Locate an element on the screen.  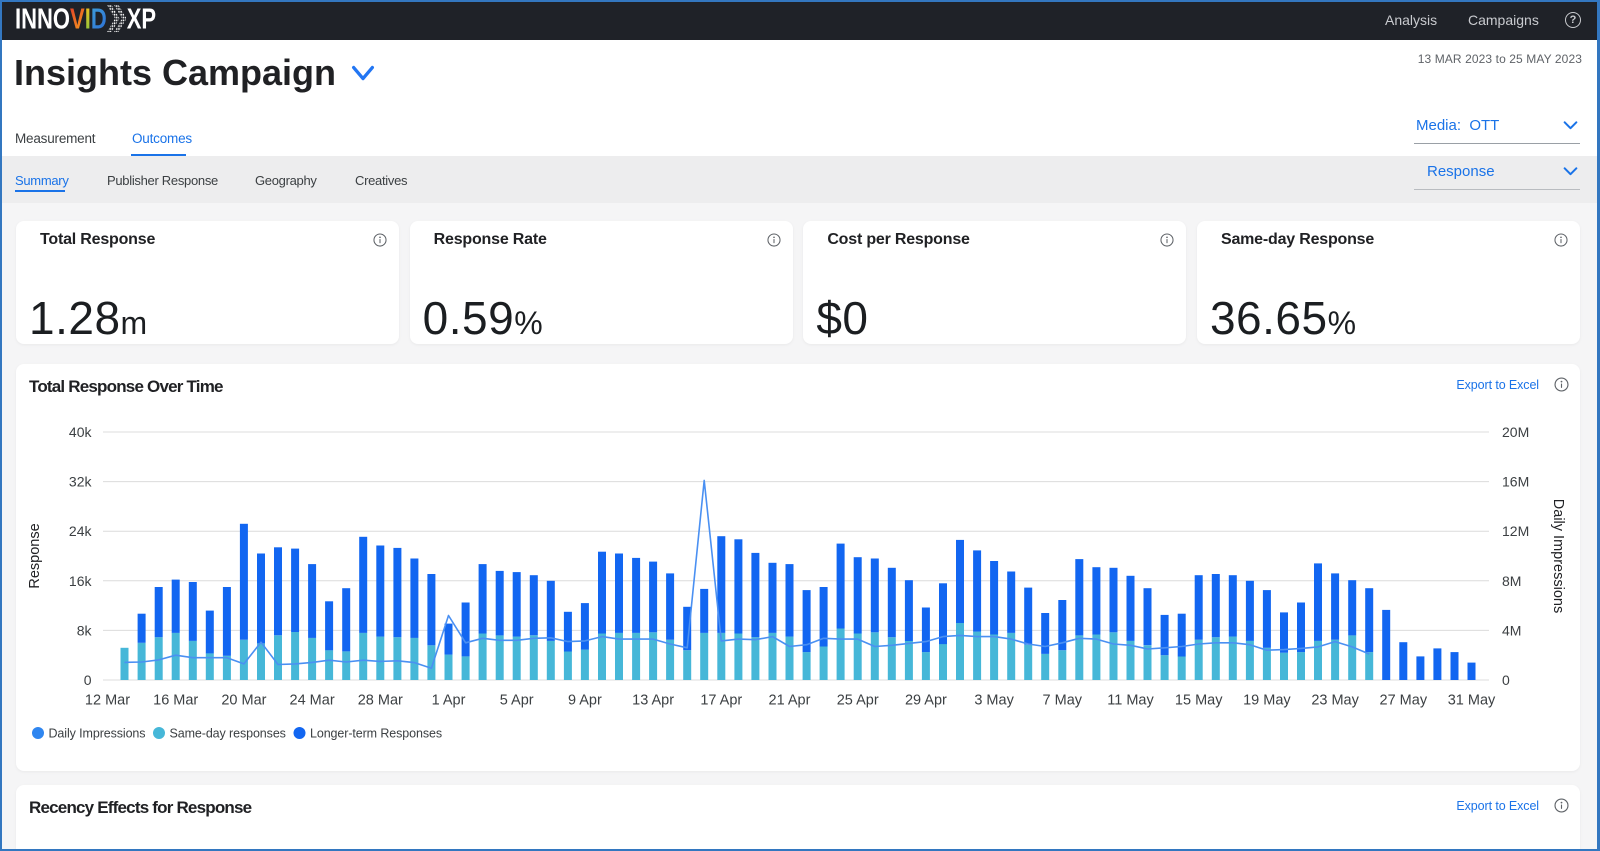
svg-text: 27 May is located at coordinates (1404, 701).